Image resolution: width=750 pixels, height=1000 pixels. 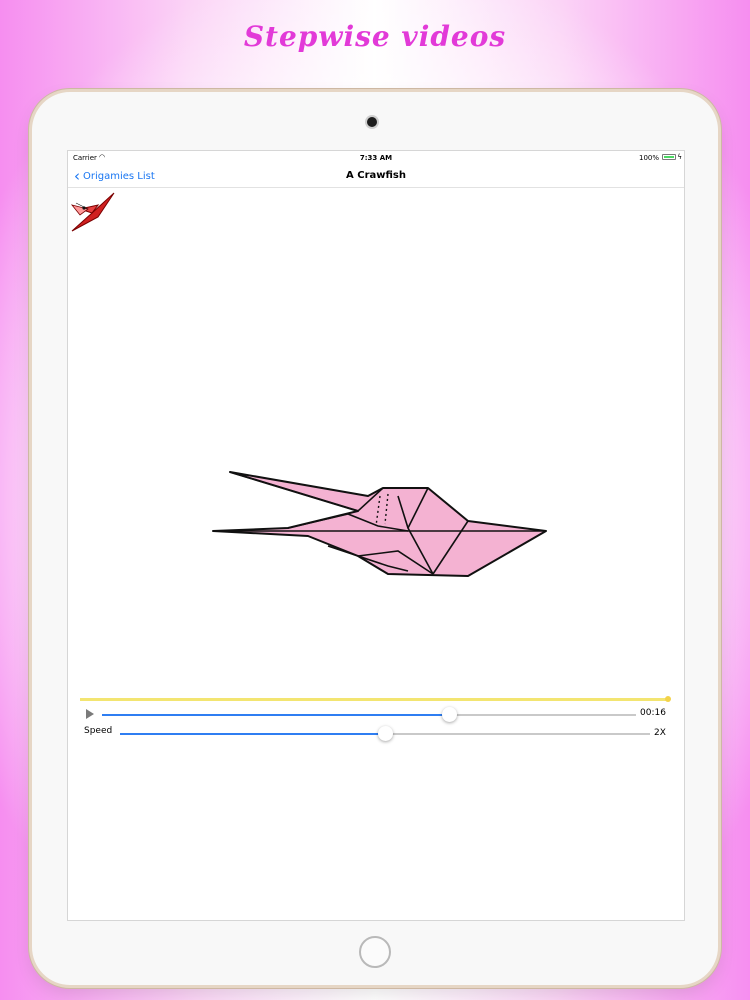 What do you see at coordinates (375, 36) in the screenshot?
I see `headline: Stepwise videos` at bounding box center [375, 36].